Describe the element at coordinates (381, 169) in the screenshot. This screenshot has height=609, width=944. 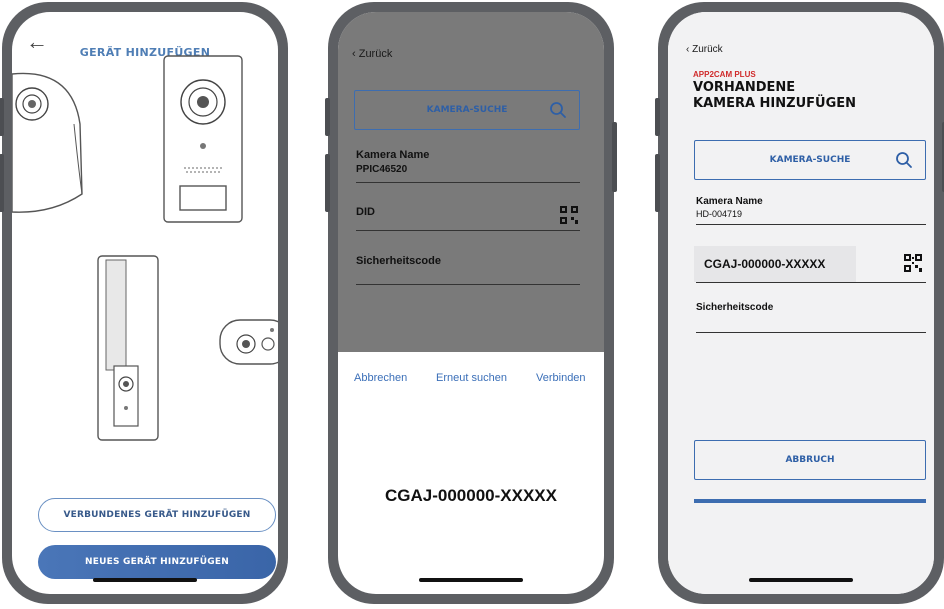
I see `camera-name-field: PPIC46520` at that location.